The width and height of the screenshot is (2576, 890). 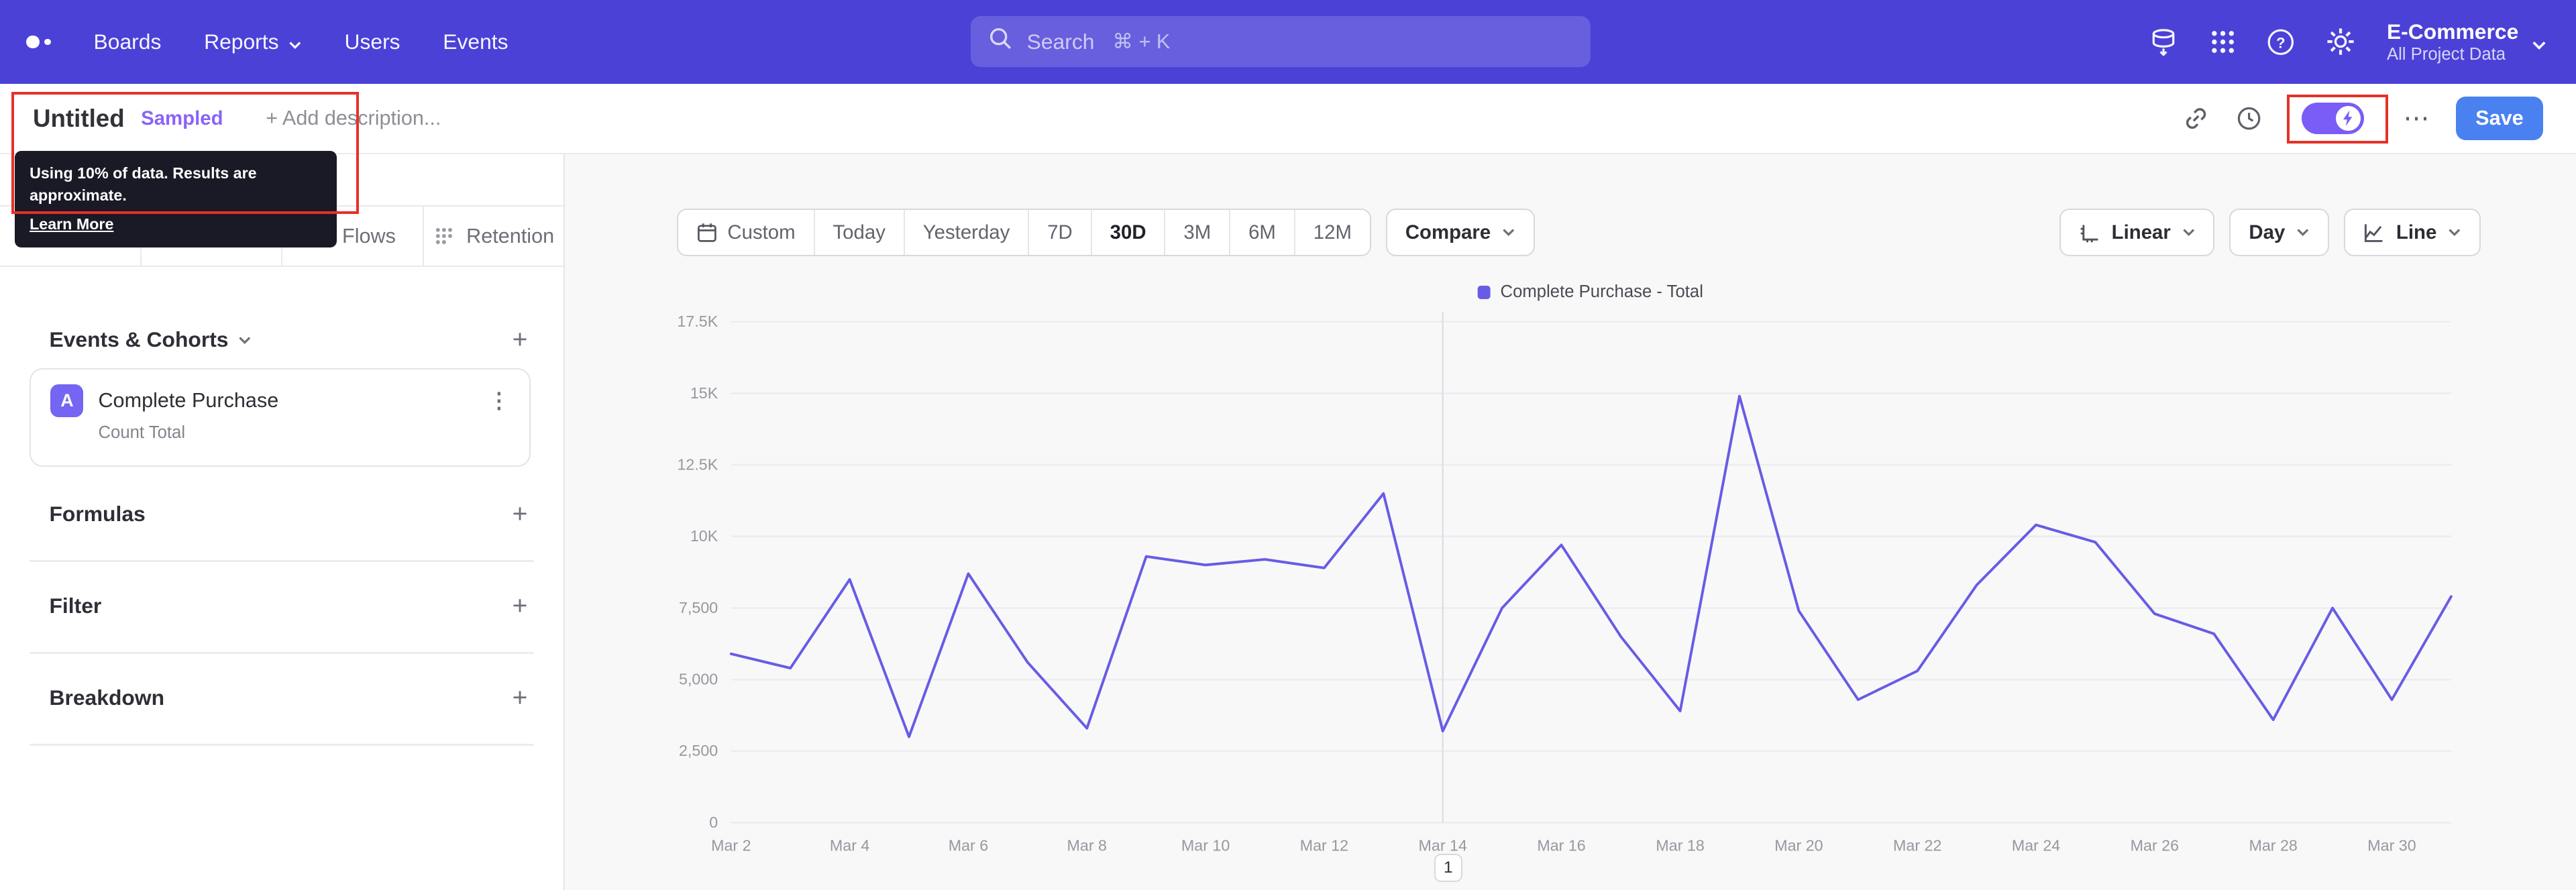 What do you see at coordinates (2089, 232) in the screenshot?
I see `axis-icon` at bounding box center [2089, 232].